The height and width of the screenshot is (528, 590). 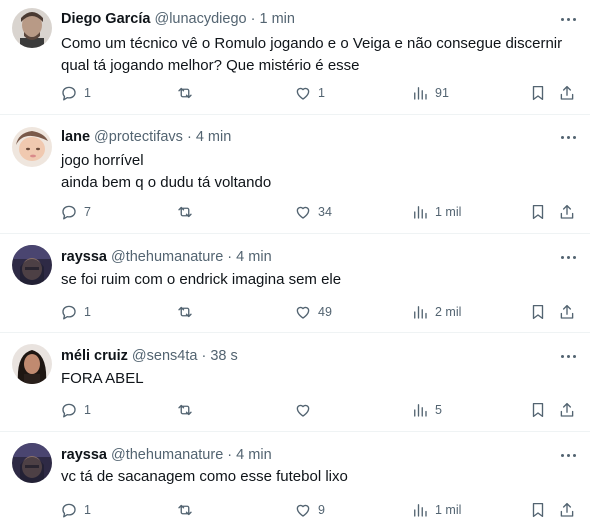 What do you see at coordinates (200, 19) in the screenshot?
I see `author-handle: @lunacydiego` at bounding box center [200, 19].